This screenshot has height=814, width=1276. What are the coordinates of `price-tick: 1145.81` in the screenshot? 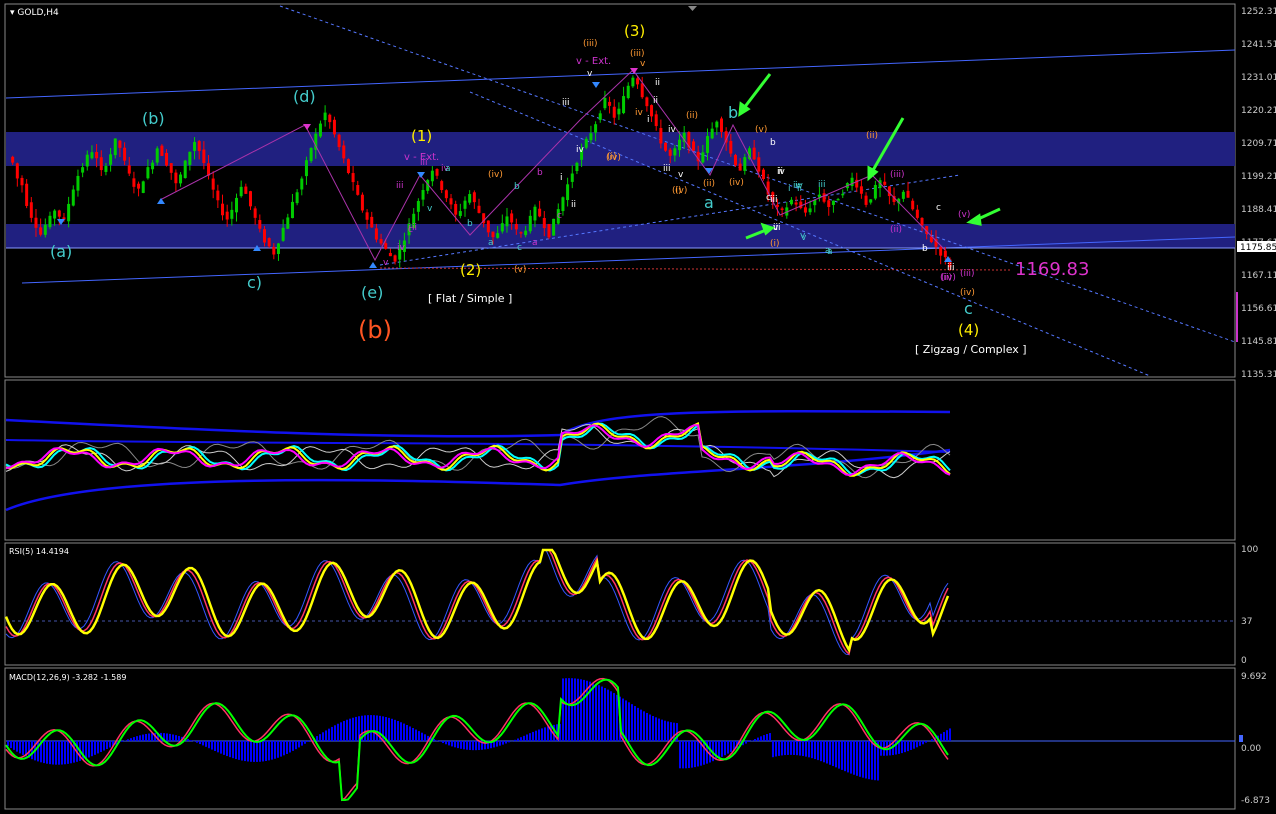 It's located at (1258, 342).